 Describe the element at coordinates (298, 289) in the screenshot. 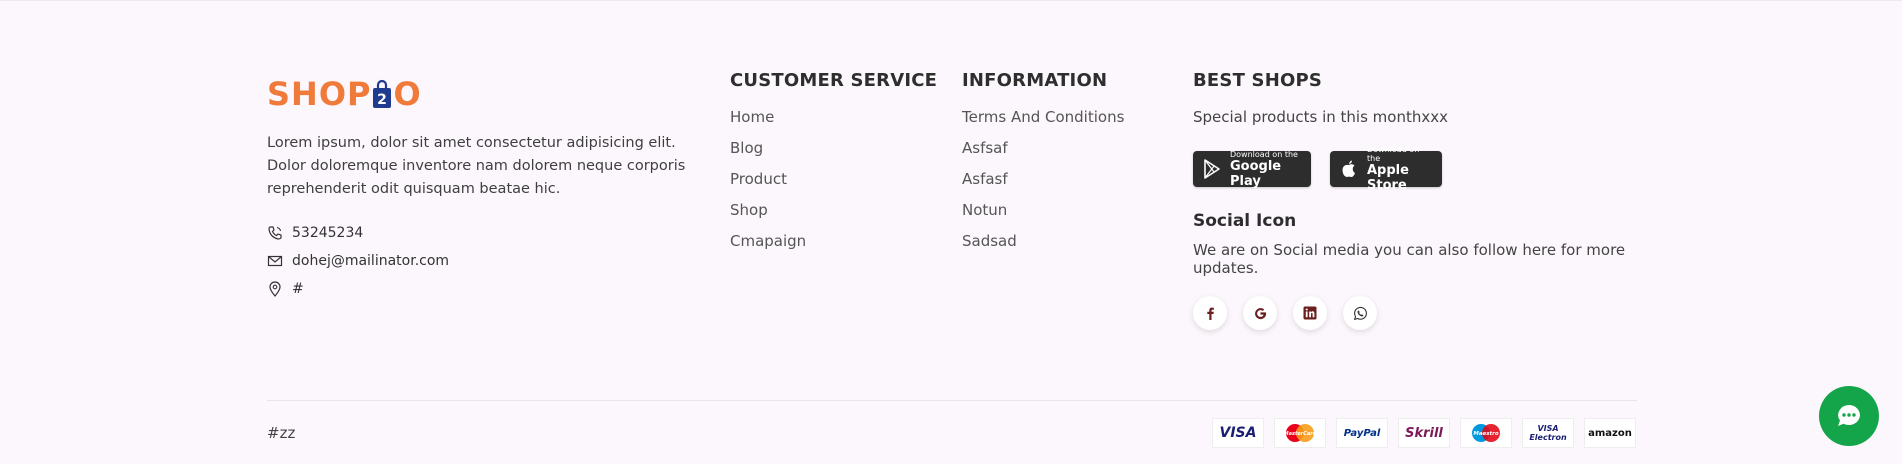

I see `address-text: #` at that location.